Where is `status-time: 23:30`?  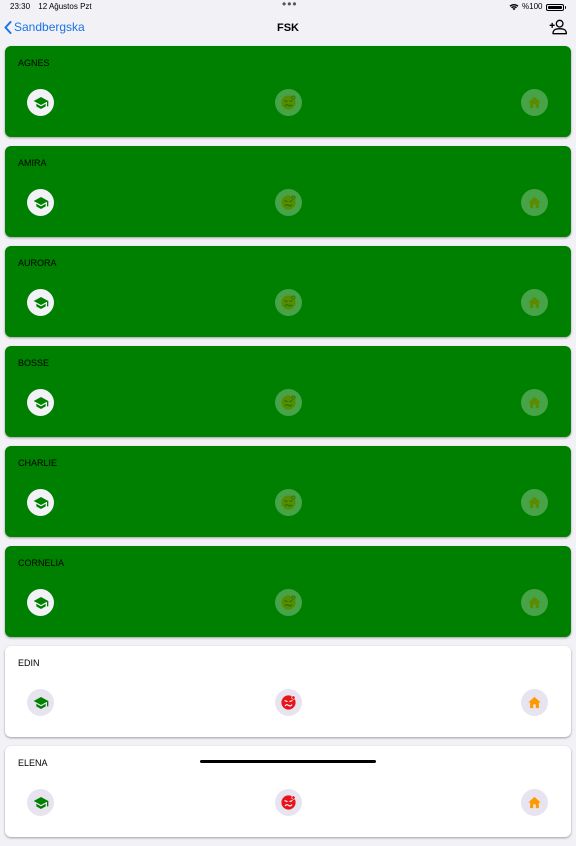
status-time: 23:30 is located at coordinates (20, 6).